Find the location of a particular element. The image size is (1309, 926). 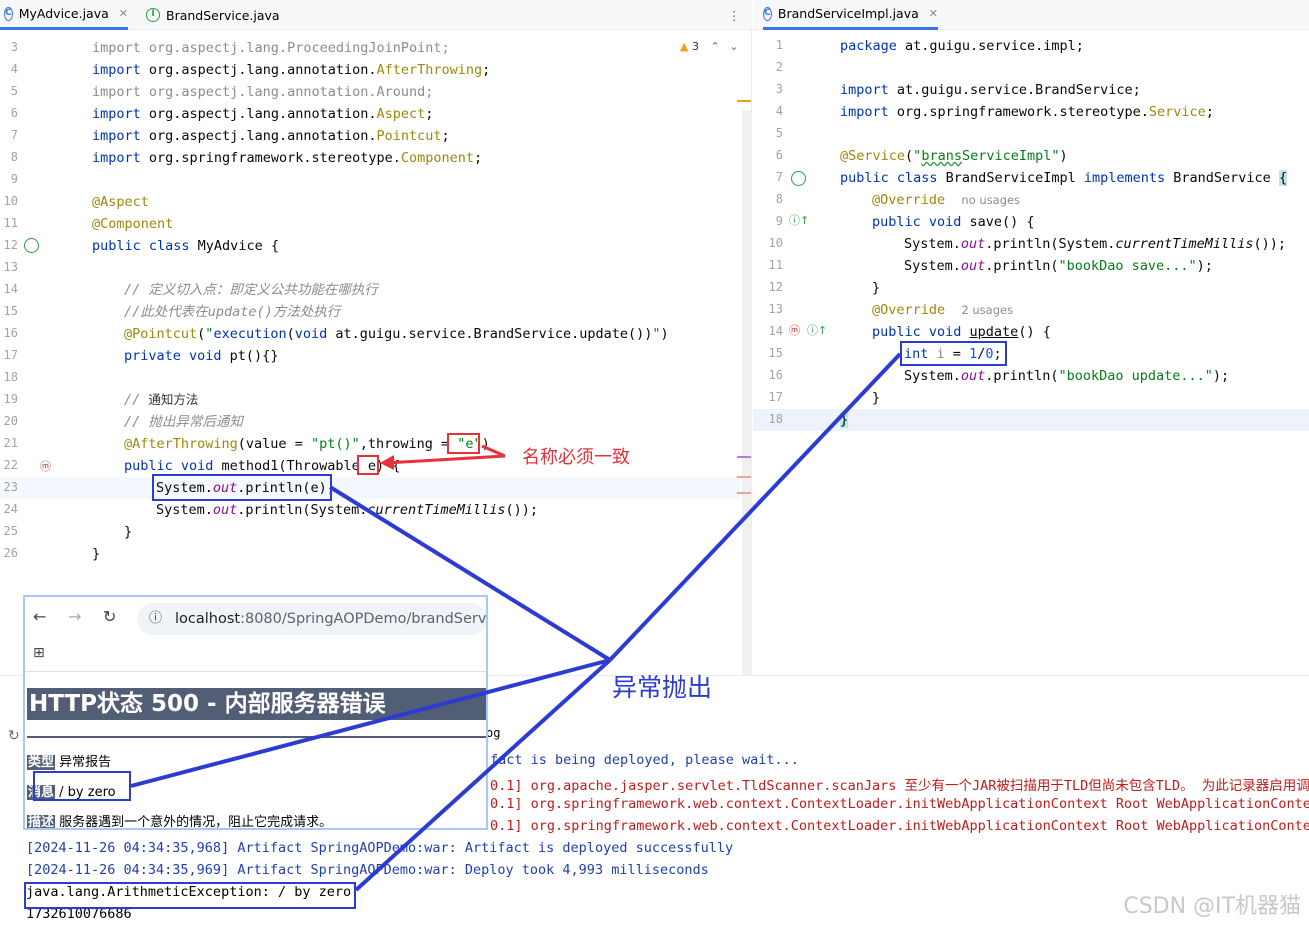

left-tab-bar: C MyAdvice.java ✕ I BrandService.java ⋮ is located at coordinates (376, 15).